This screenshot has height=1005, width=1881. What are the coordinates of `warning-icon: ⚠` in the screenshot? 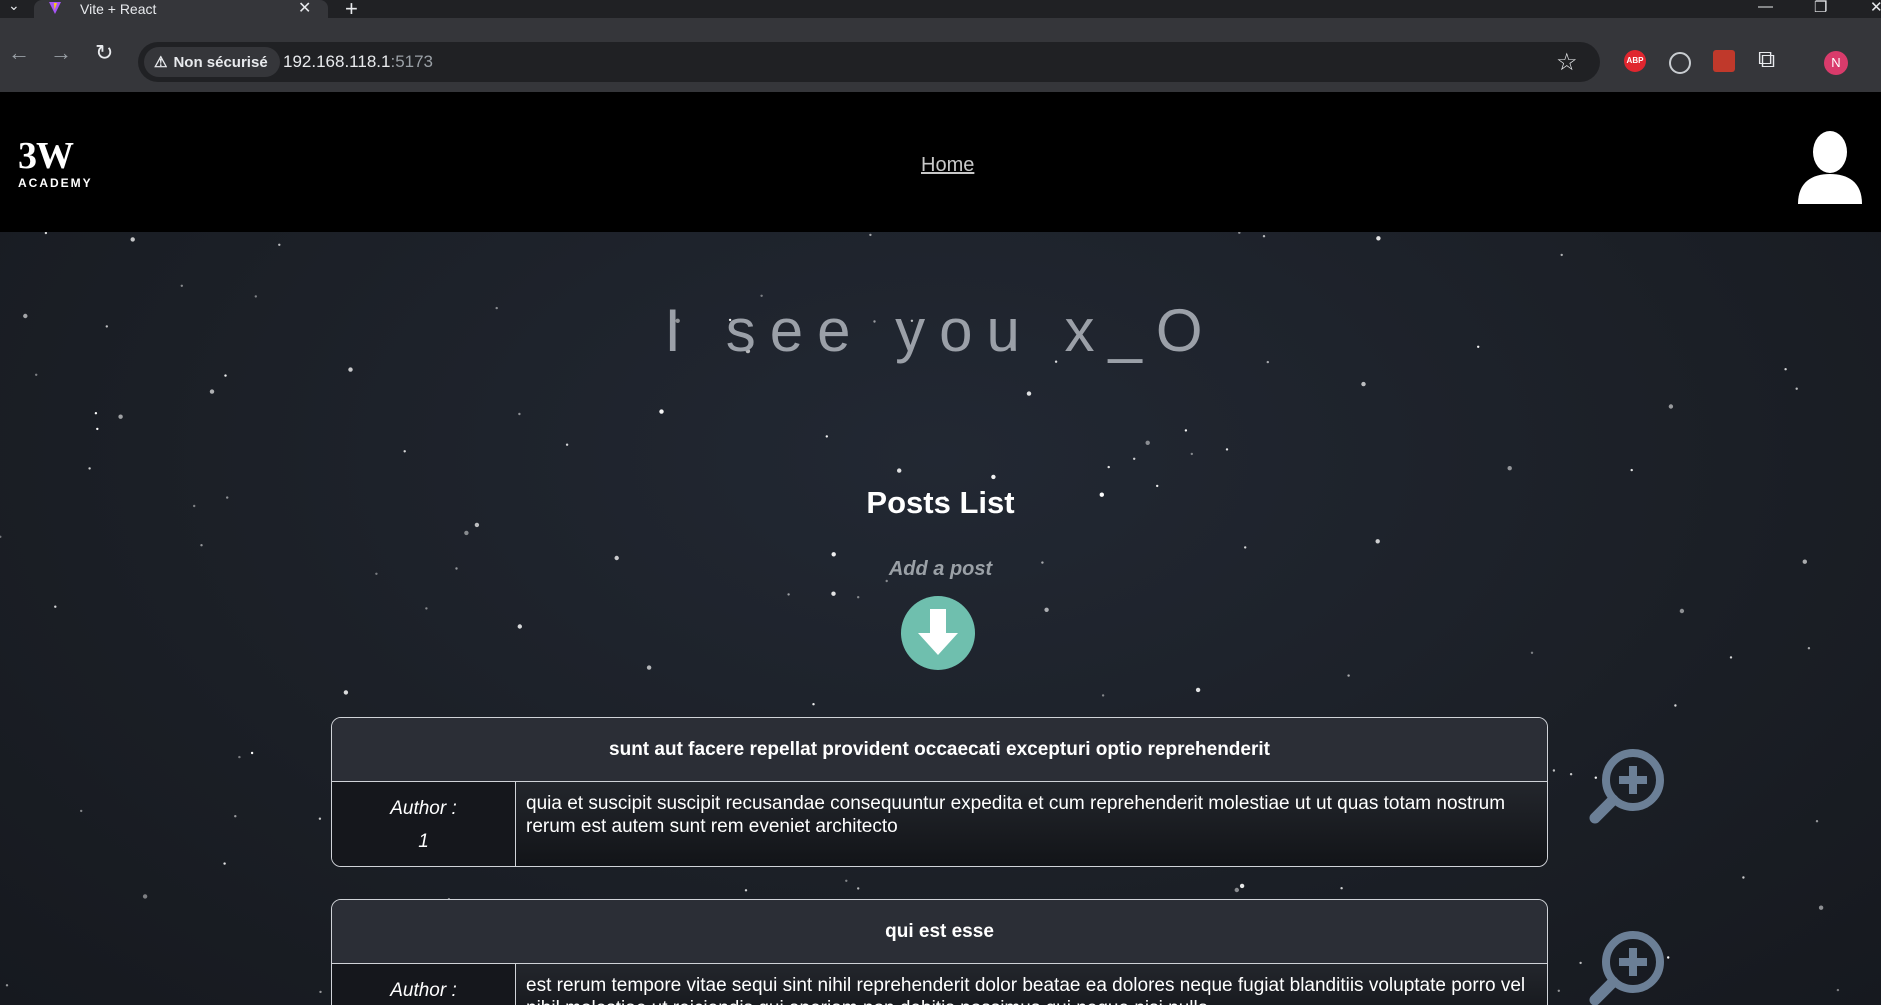 It's located at (161, 62).